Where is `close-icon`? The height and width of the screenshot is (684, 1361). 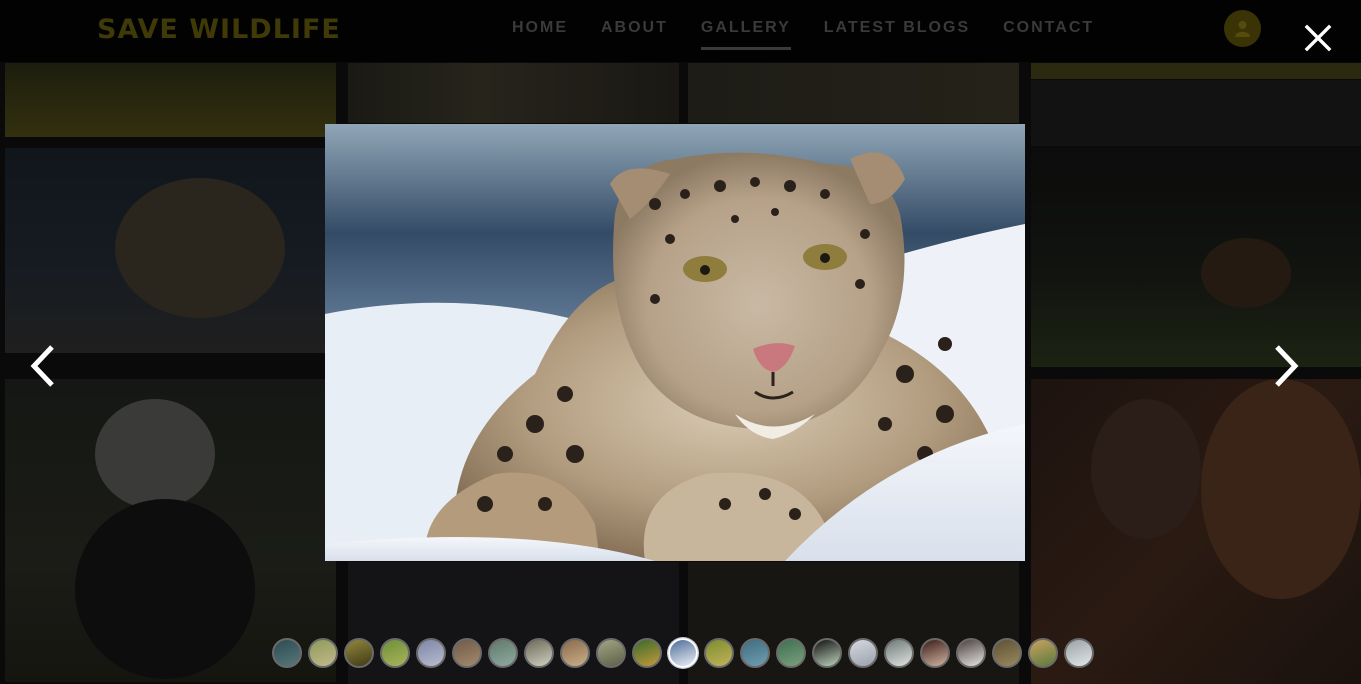
close-icon is located at coordinates (1318, 38).